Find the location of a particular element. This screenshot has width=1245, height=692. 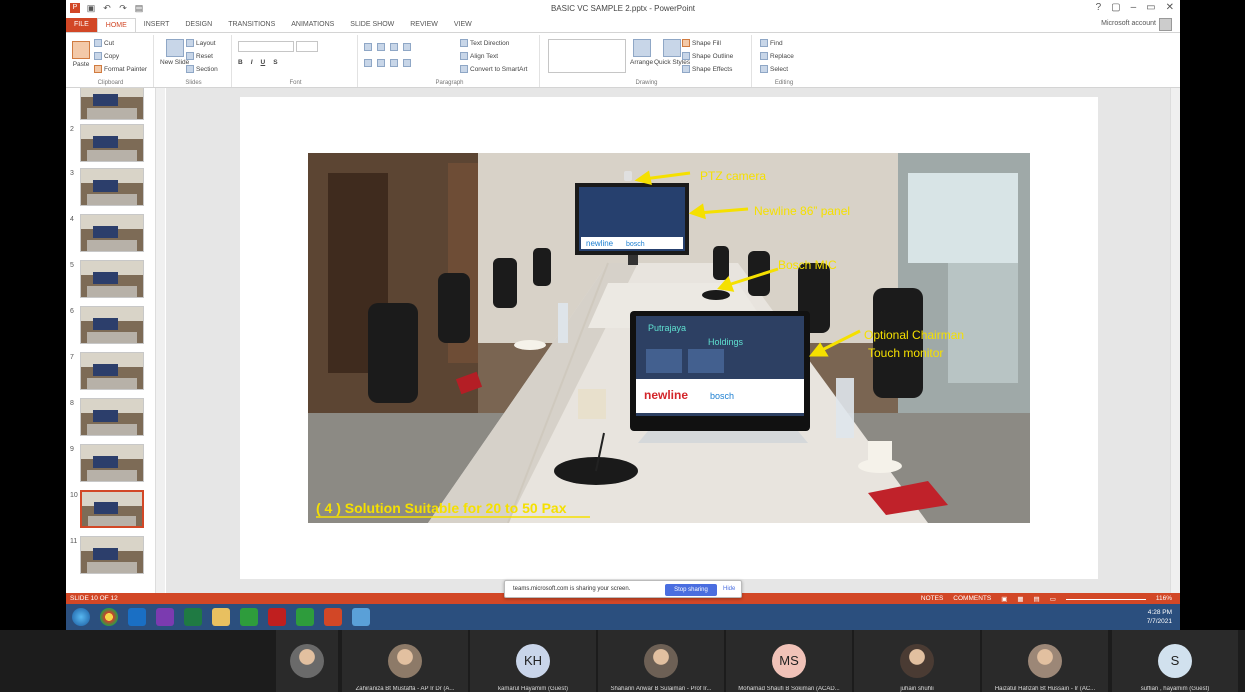

onenote-icon is located at coordinates (165, 617).